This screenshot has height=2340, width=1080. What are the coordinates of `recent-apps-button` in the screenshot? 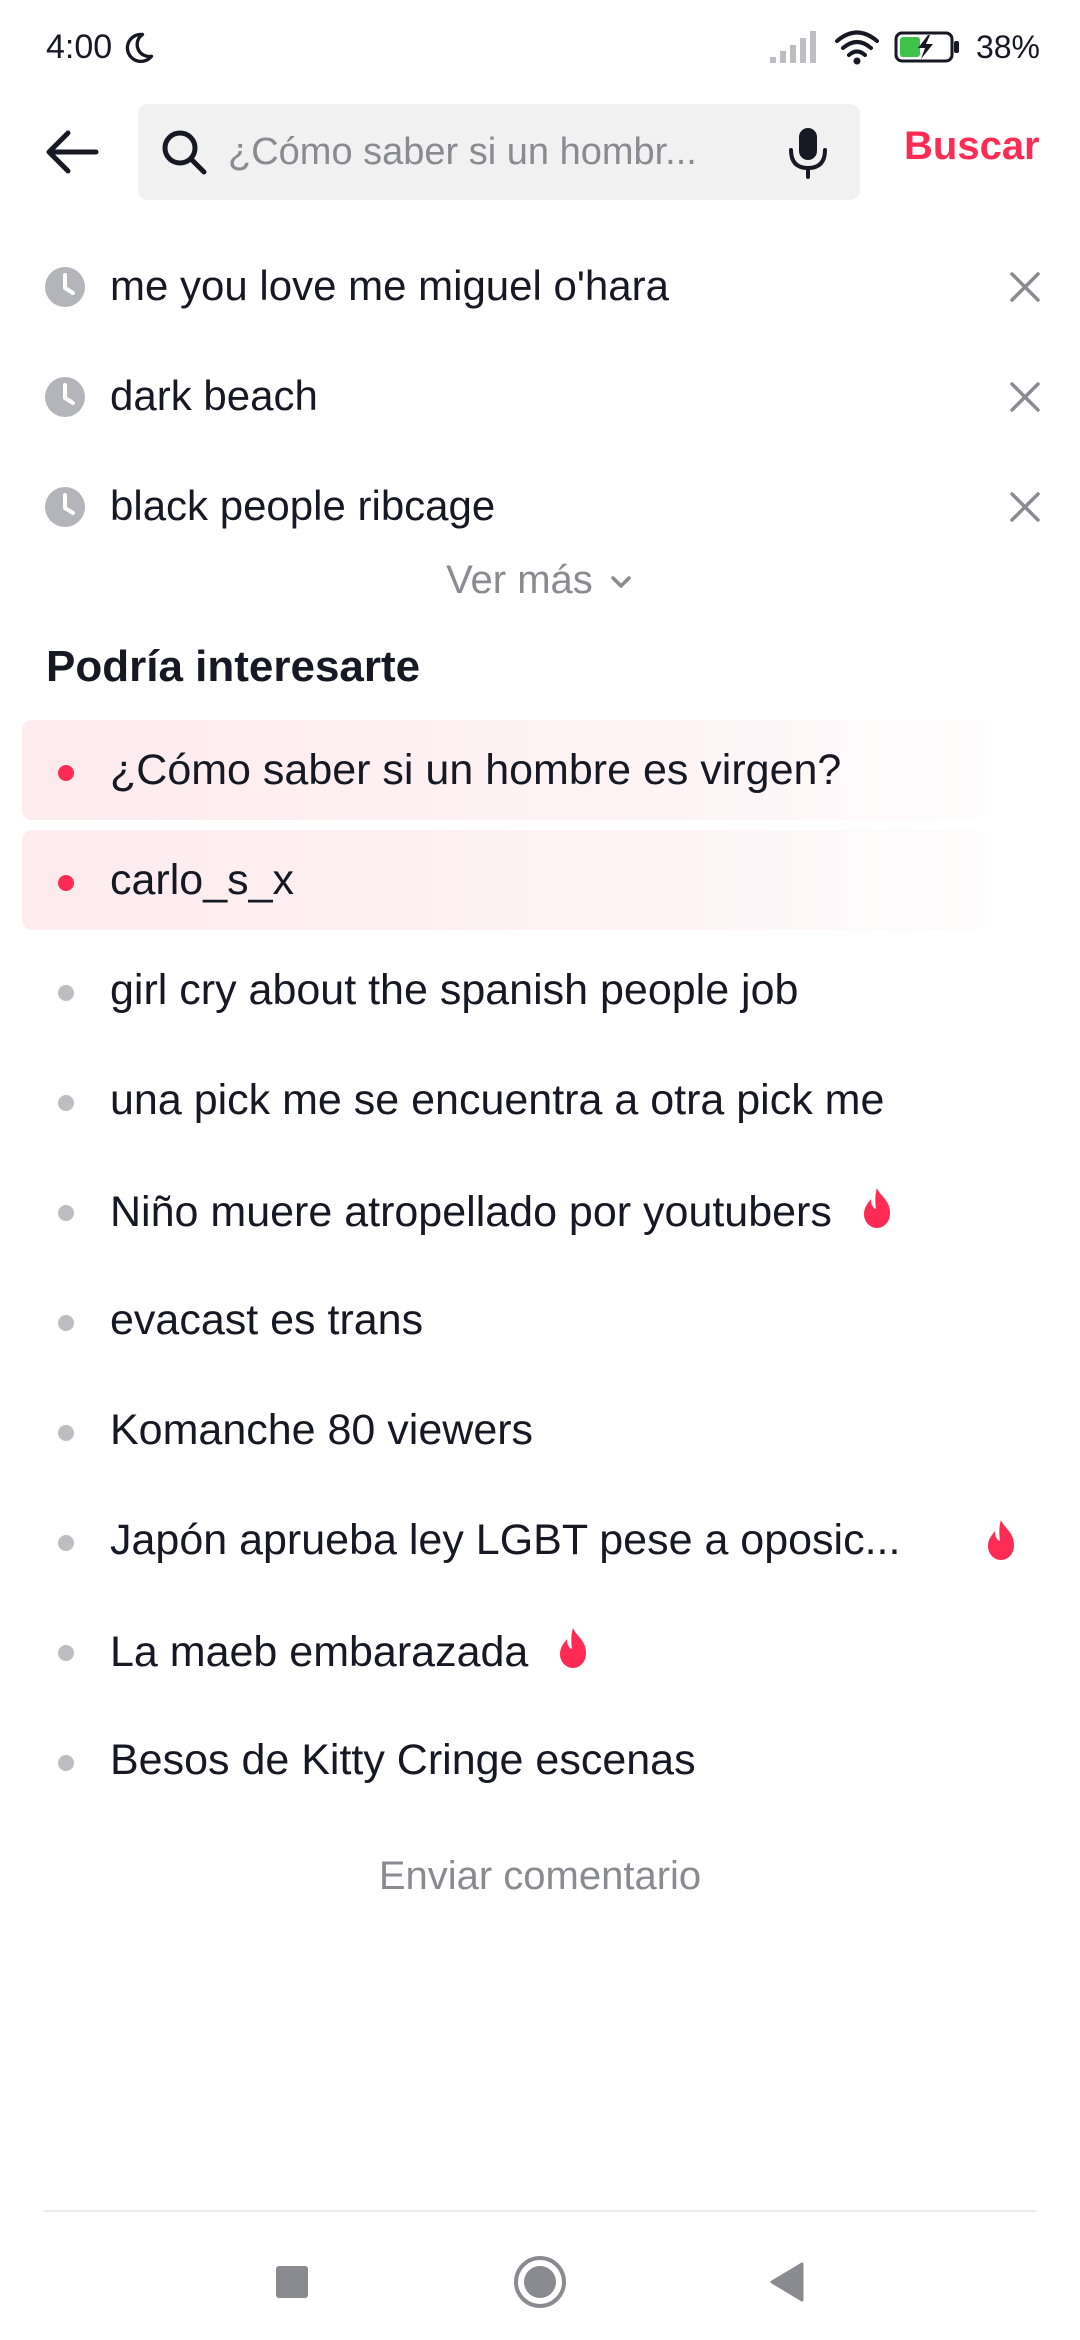 It's located at (292, 2282).